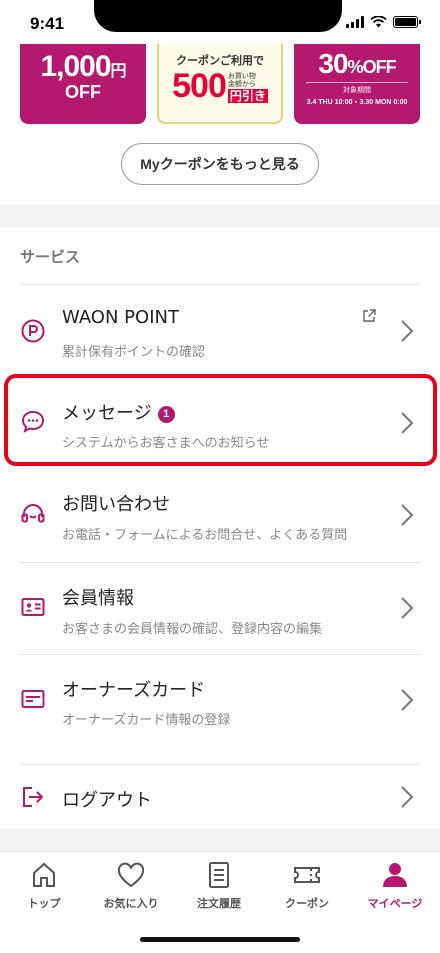 The image size is (440, 953). Describe the element at coordinates (166, 414) in the screenshot. I see `unread-count-badge: 1` at that location.